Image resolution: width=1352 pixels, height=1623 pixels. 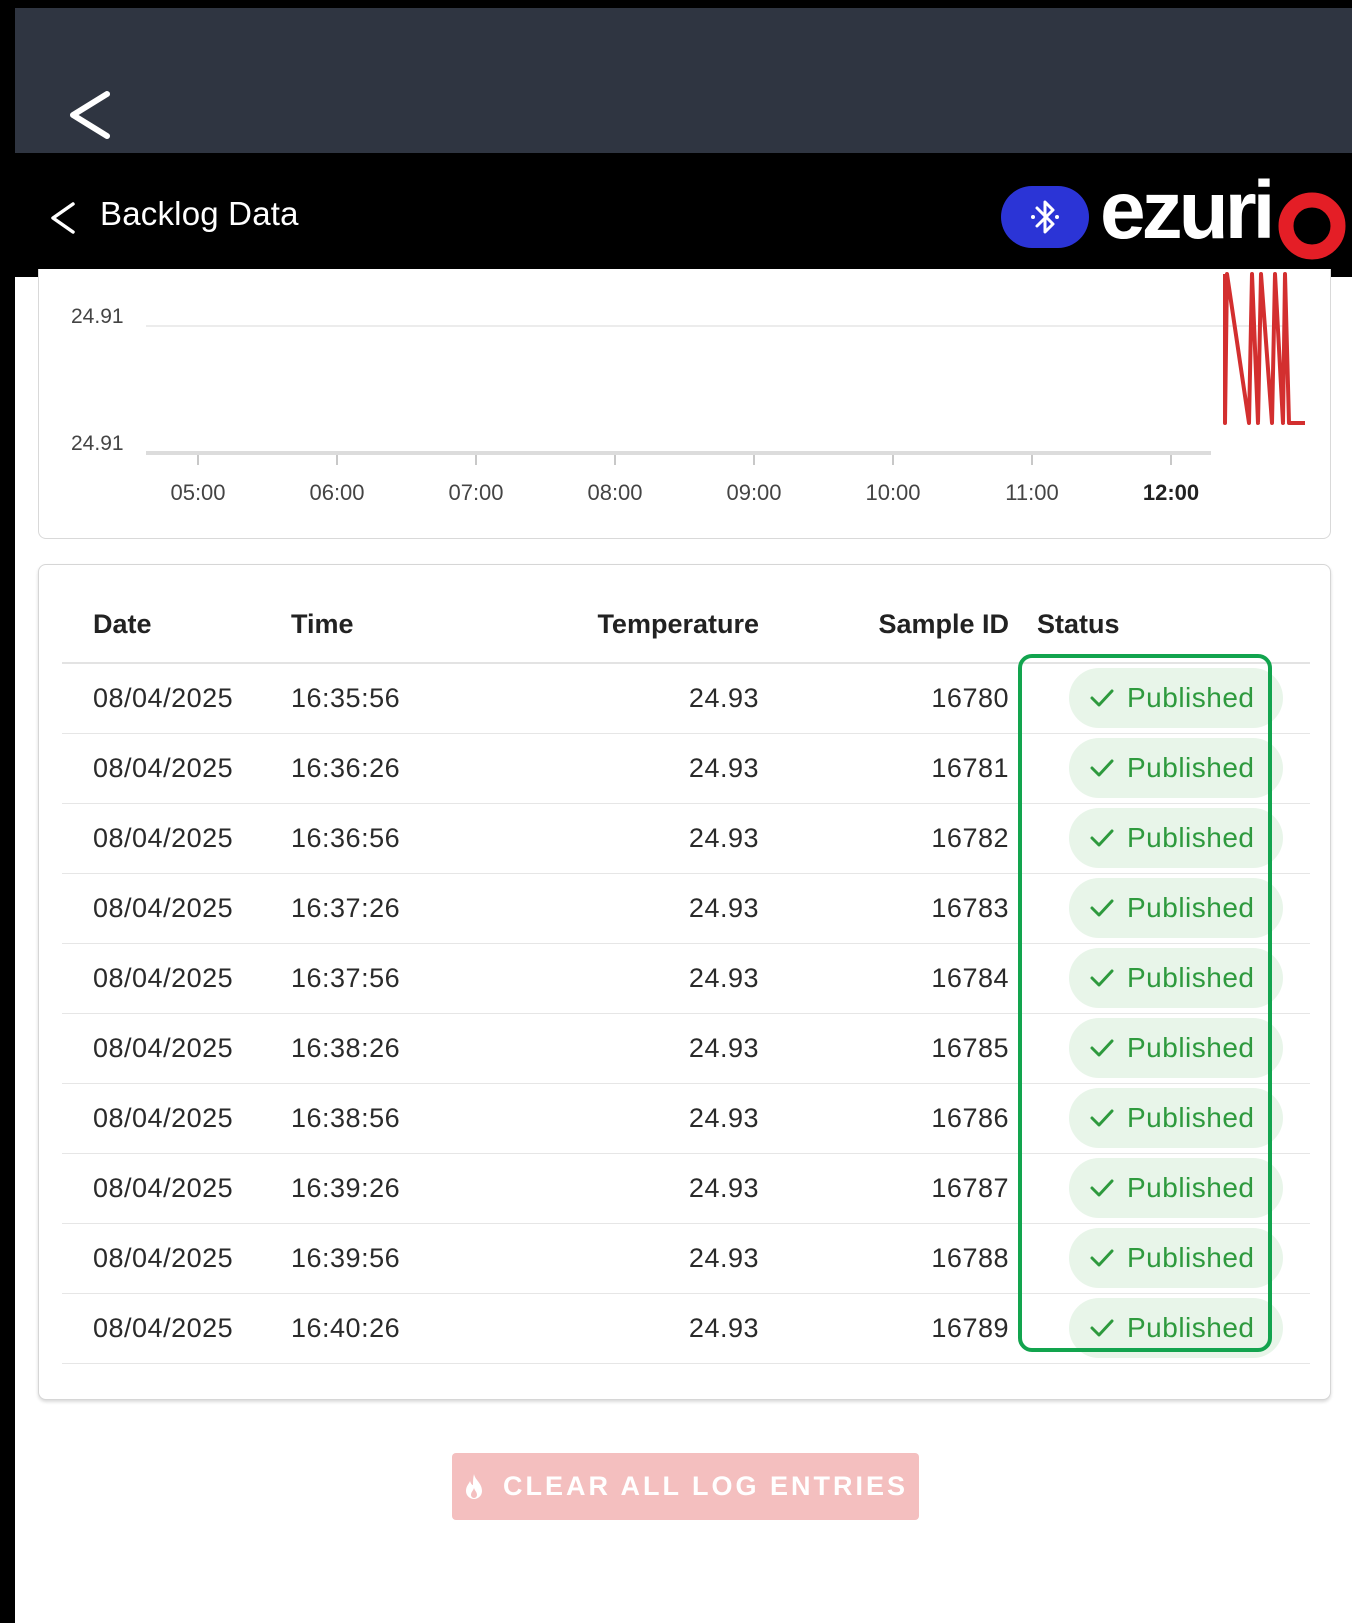 I want to click on table-row: 08/04/2025 16:36:56 24.93 16782 Published, so click(x=686, y=838).